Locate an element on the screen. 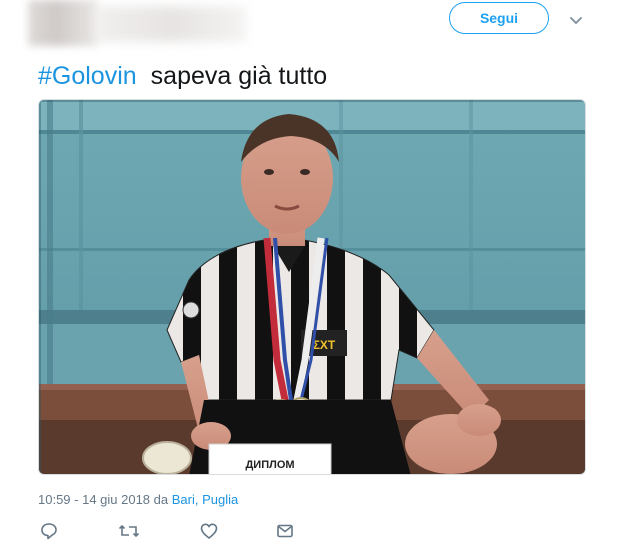  follow-button-label: Segui is located at coordinates (499, 18).